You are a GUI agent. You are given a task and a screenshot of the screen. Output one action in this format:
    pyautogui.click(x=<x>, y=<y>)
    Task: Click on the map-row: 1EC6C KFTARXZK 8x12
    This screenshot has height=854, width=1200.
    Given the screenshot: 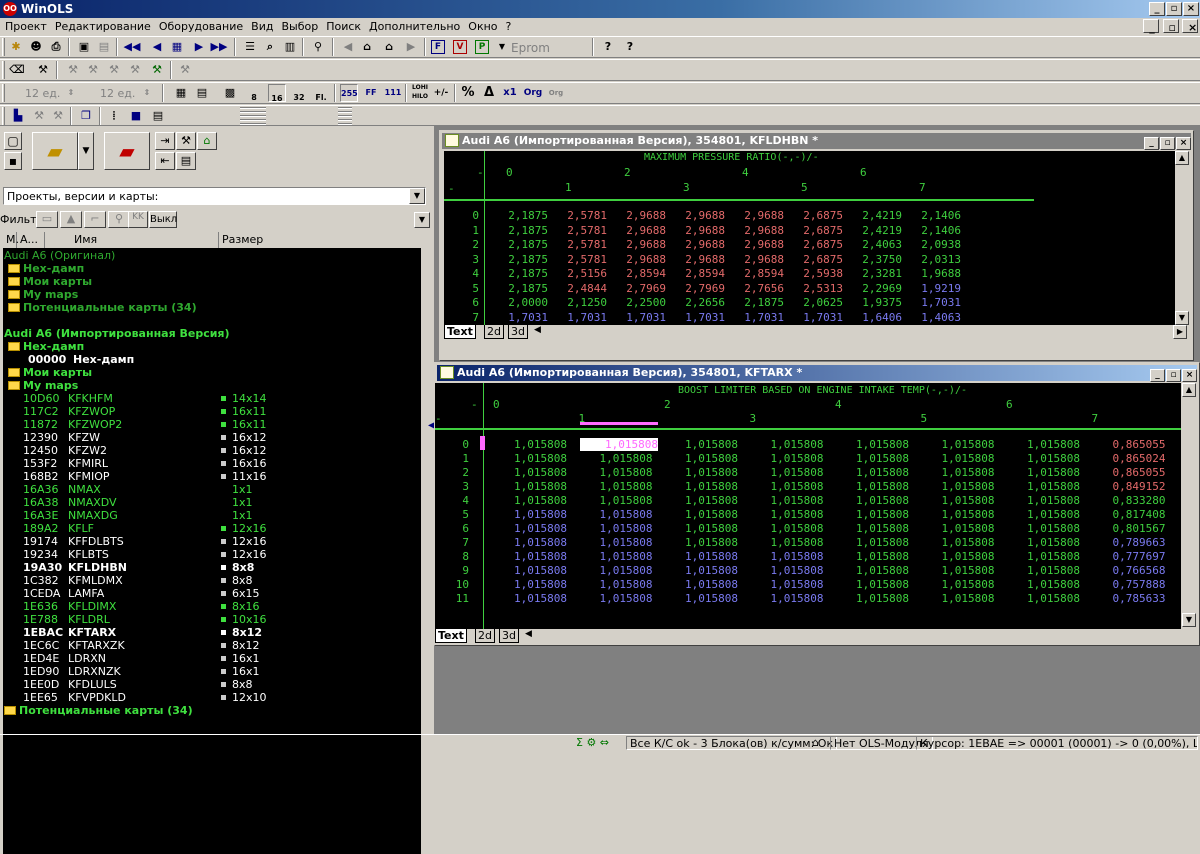 What is the action you would take?
    pyautogui.click(x=212, y=645)
    